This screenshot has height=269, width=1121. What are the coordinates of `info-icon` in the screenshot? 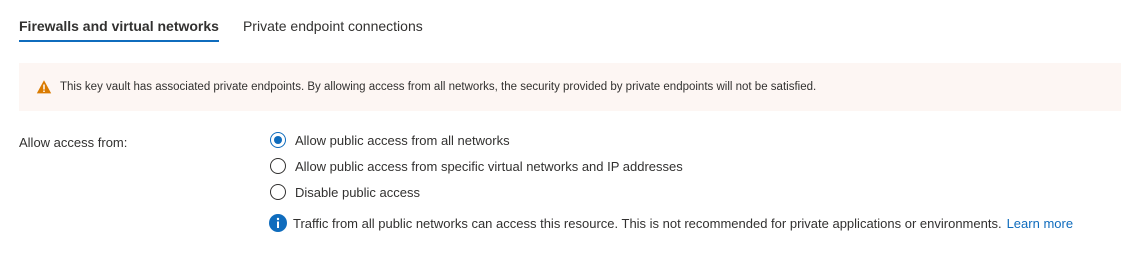 It's located at (278, 223).